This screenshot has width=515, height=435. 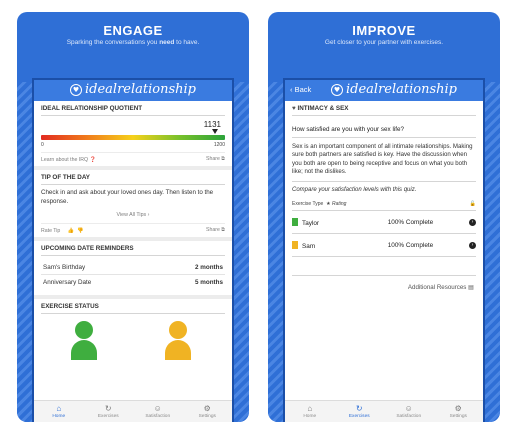 What do you see at coordinates (472, 203) in the screenshot?
I see `unlock-icon: 🔓` at bounding box center [472, 203].